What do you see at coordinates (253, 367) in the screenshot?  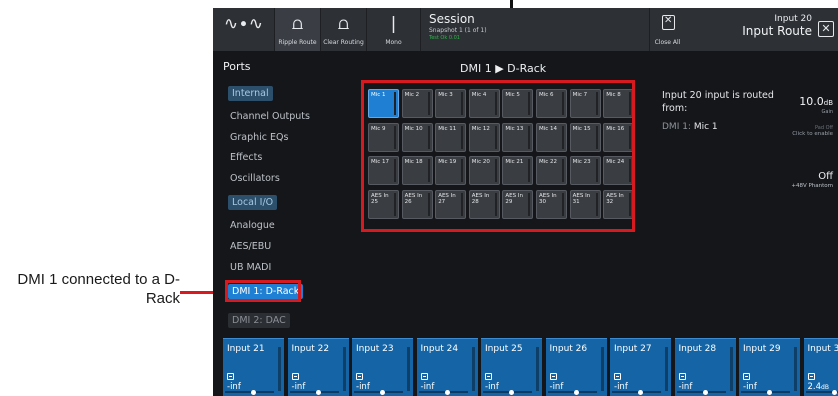 I see `input-strip: Input 21 -inf` at bounding box center [253, 367].